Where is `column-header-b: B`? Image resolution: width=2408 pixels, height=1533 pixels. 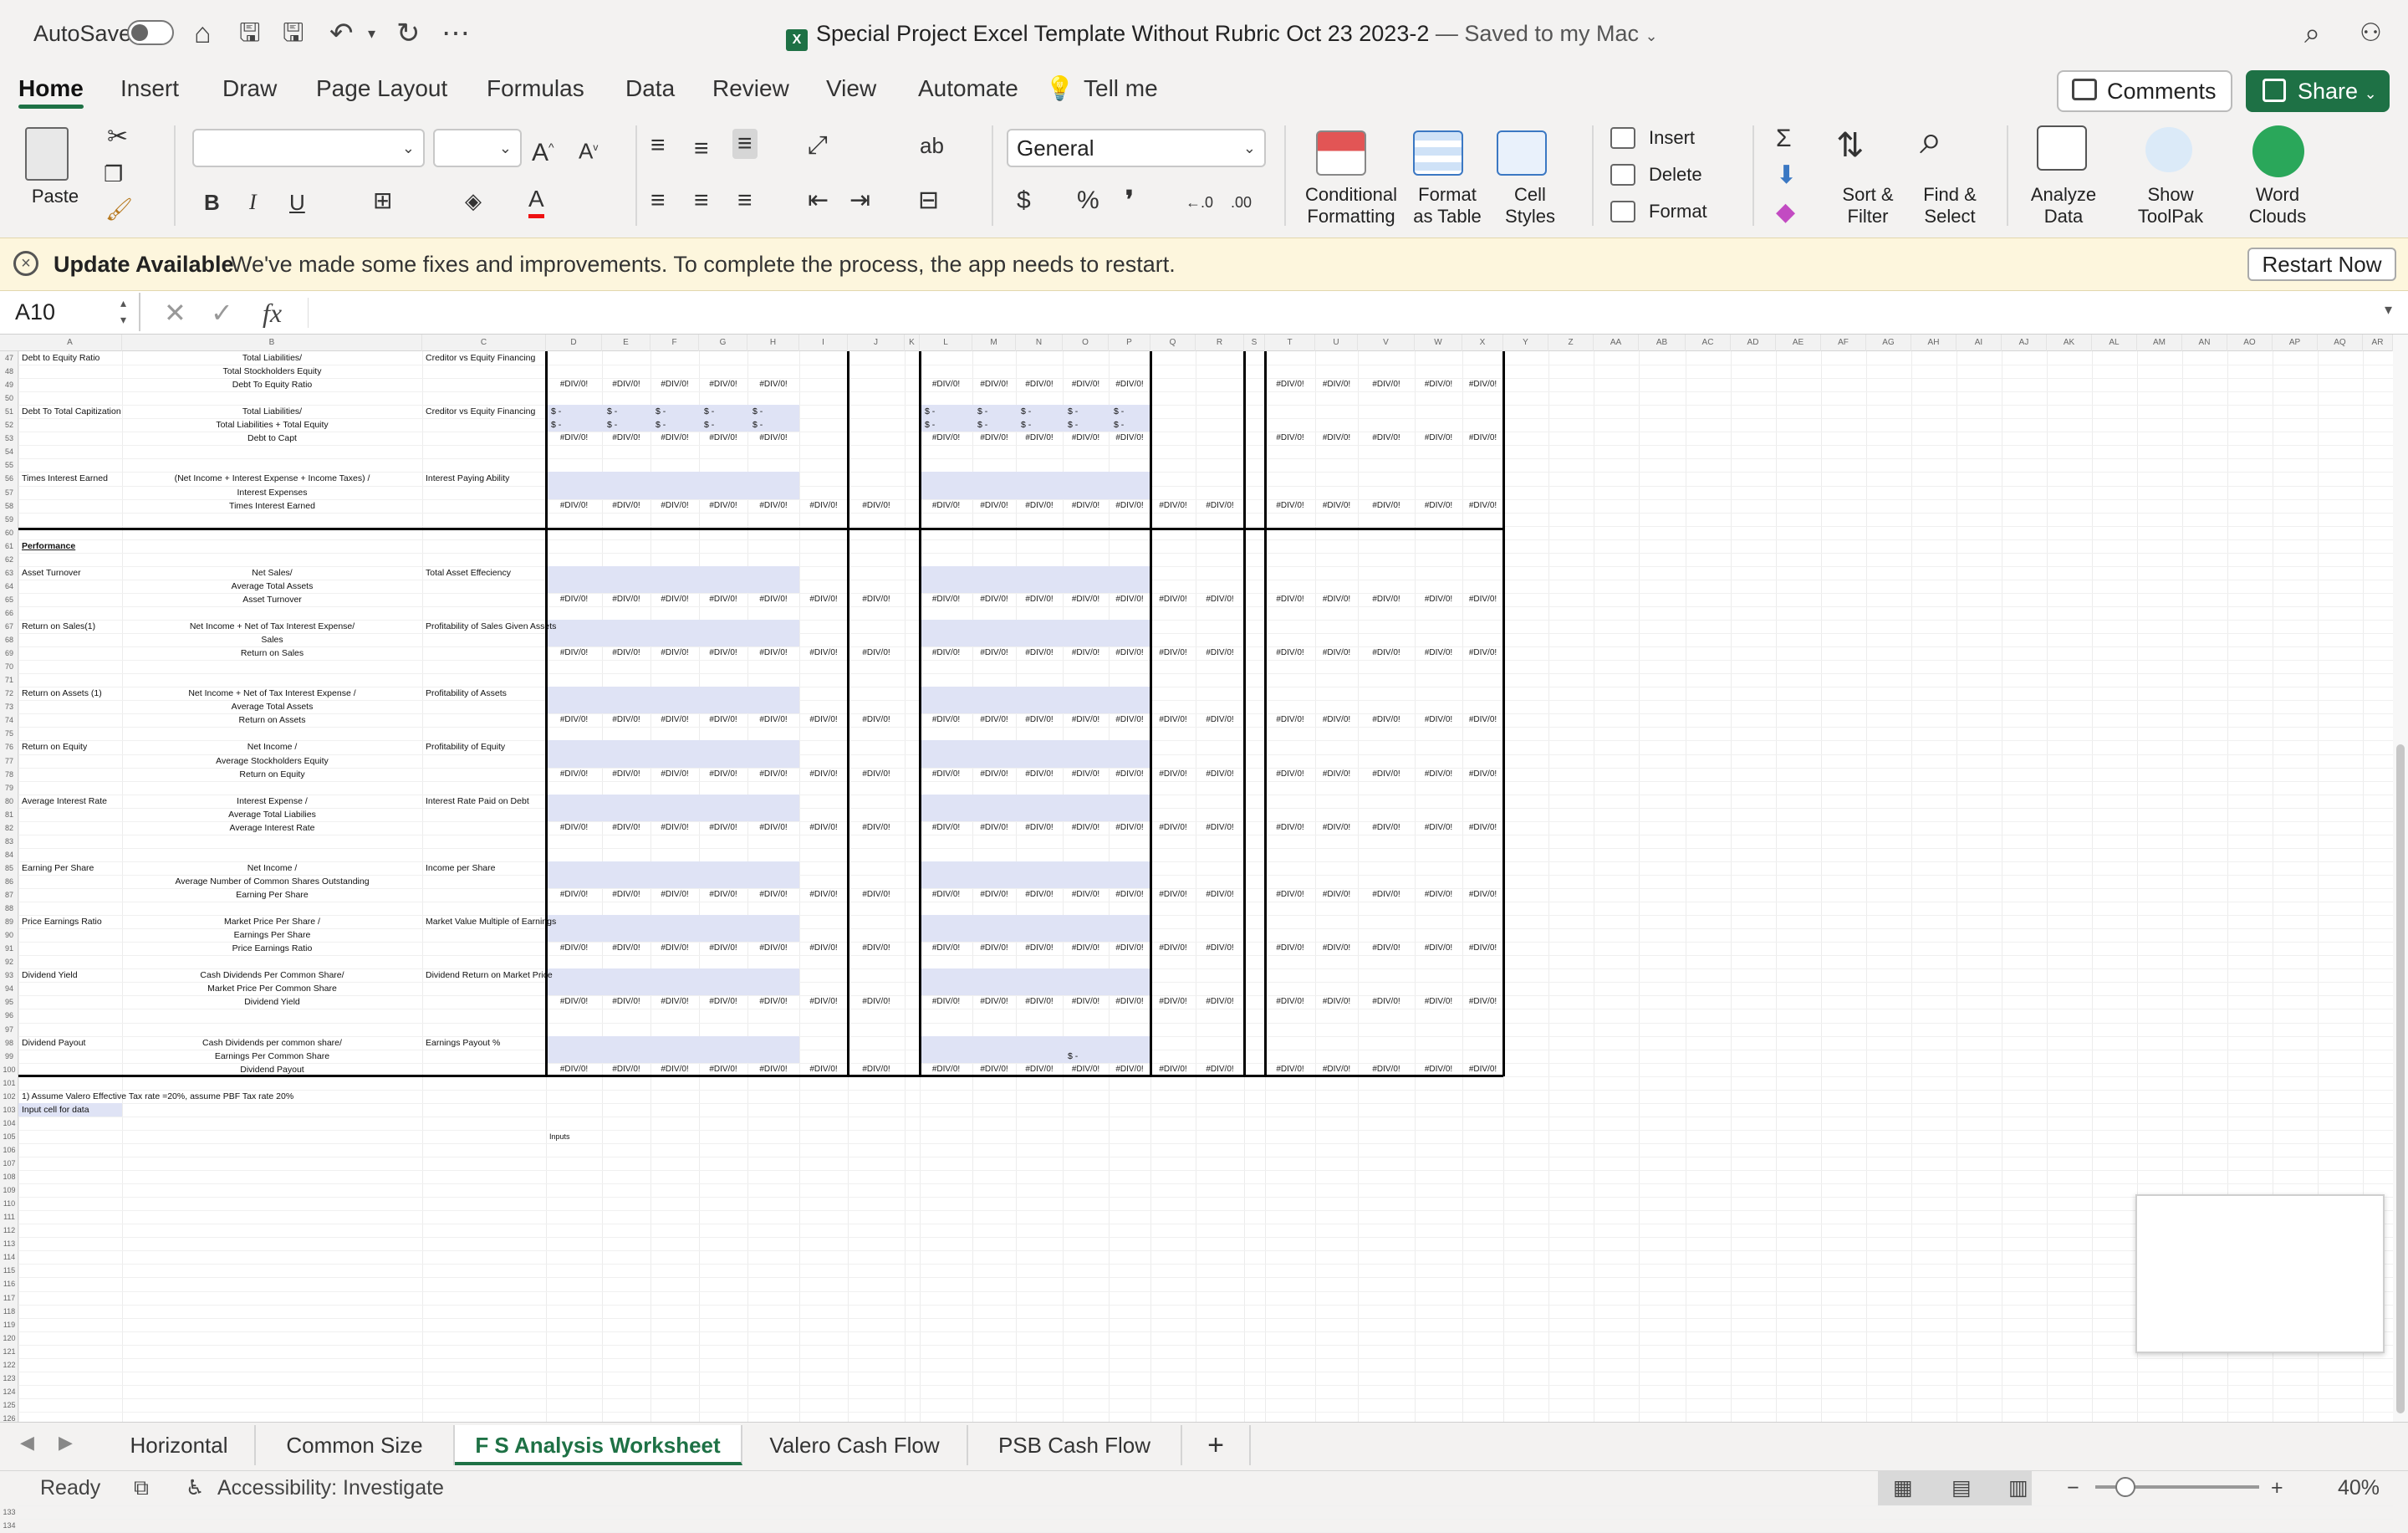 column-header-b: B is located at coordinates (272, 343).